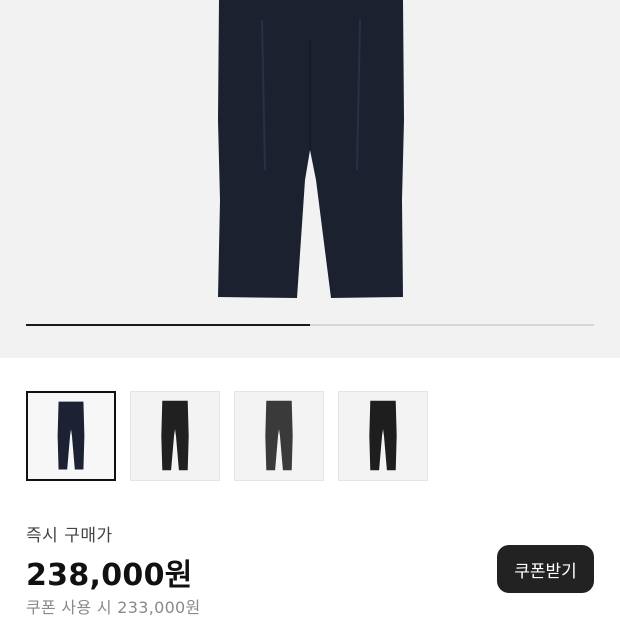 The image size is (620, 620). What do you see at coordinates (227, 436) in the screenshot?
I see `thumbnail-list` at bounding box center [227, 436].